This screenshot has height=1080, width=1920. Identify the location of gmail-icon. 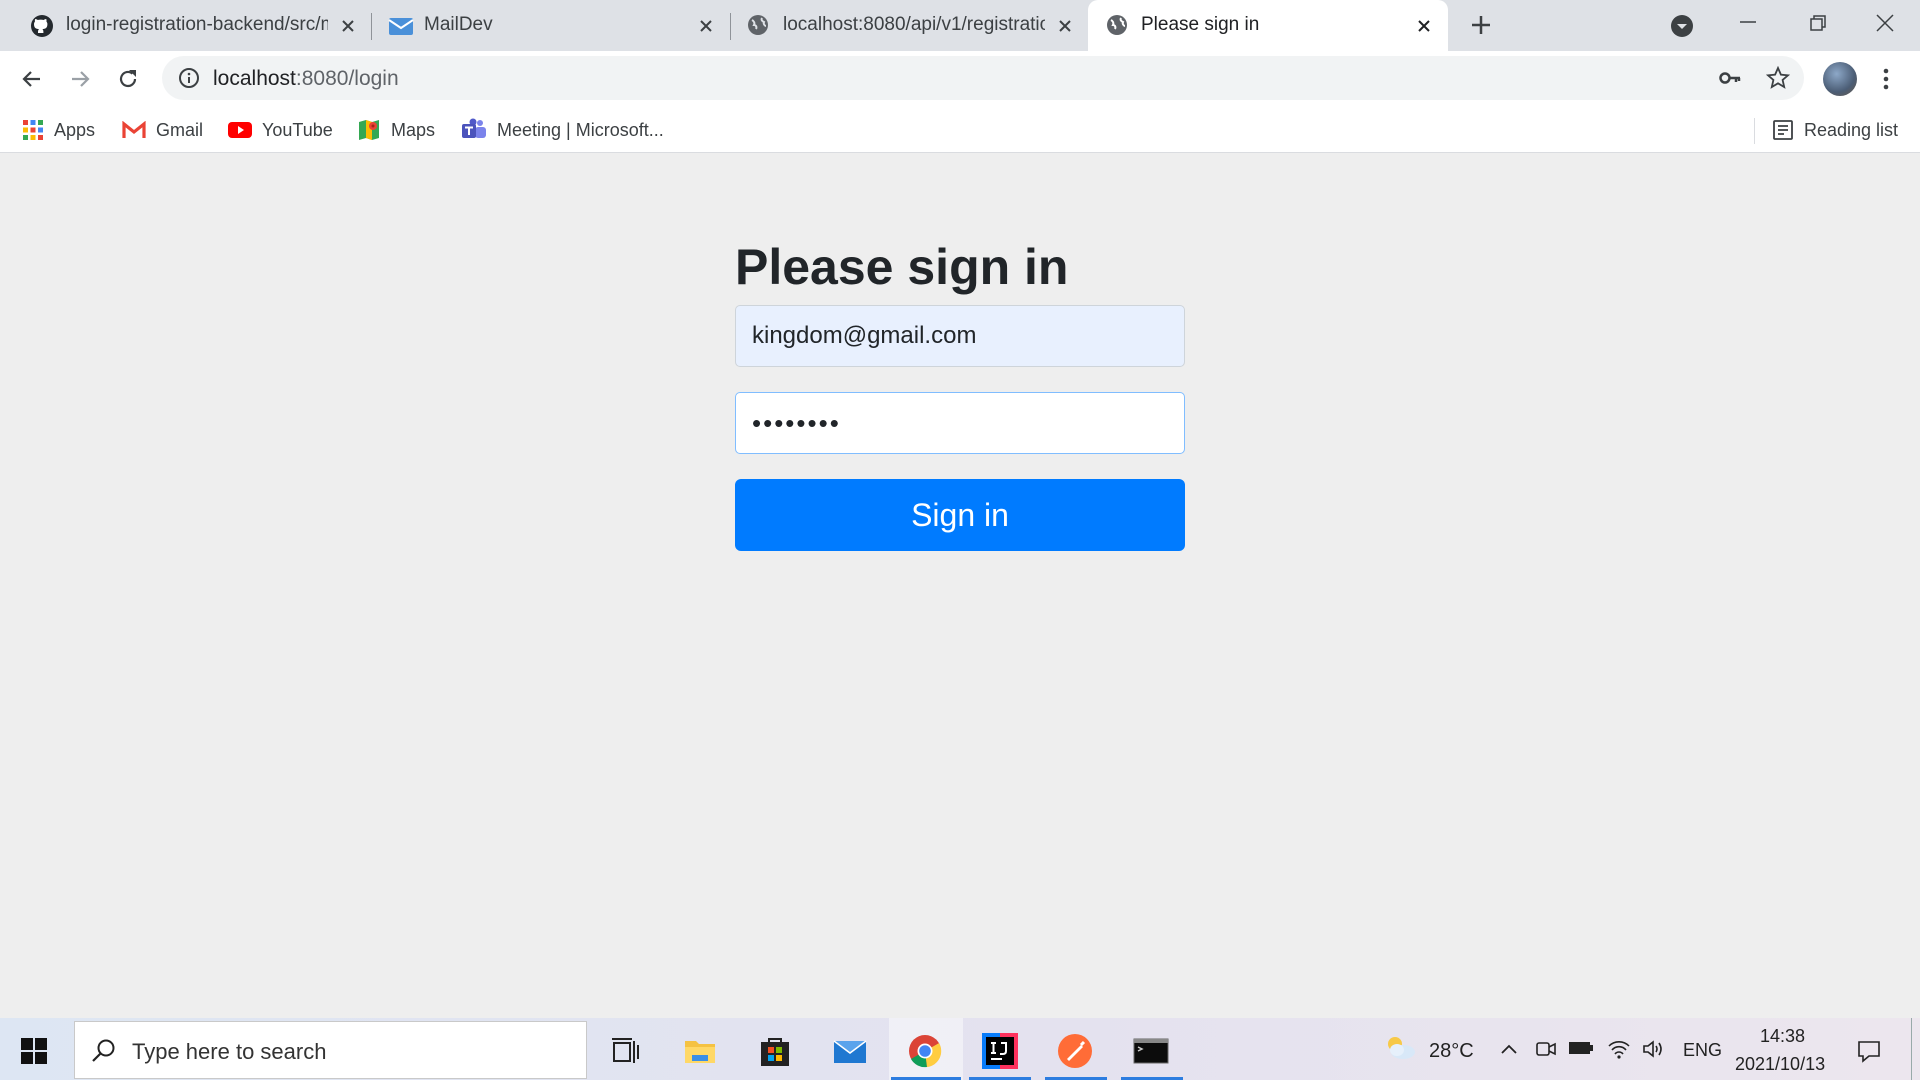
(134, 130).